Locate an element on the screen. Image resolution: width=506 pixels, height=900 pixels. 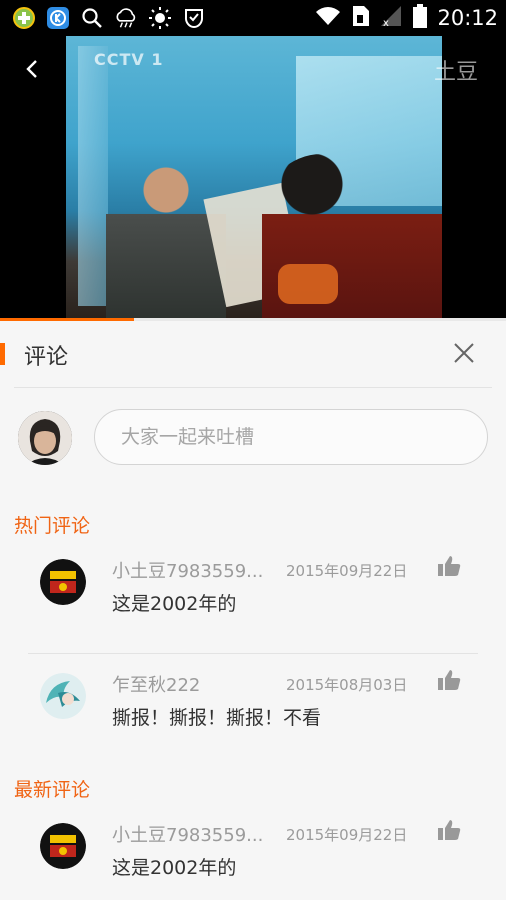
new-comments-title: 最新评论 is located at coordinates (52, 790).